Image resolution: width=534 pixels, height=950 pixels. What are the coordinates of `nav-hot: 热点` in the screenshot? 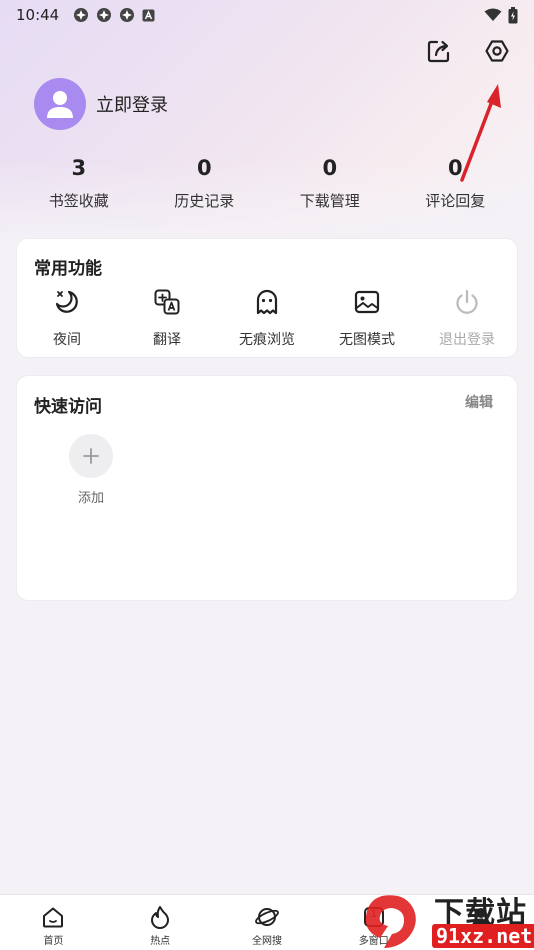 It's located at (160, 922).